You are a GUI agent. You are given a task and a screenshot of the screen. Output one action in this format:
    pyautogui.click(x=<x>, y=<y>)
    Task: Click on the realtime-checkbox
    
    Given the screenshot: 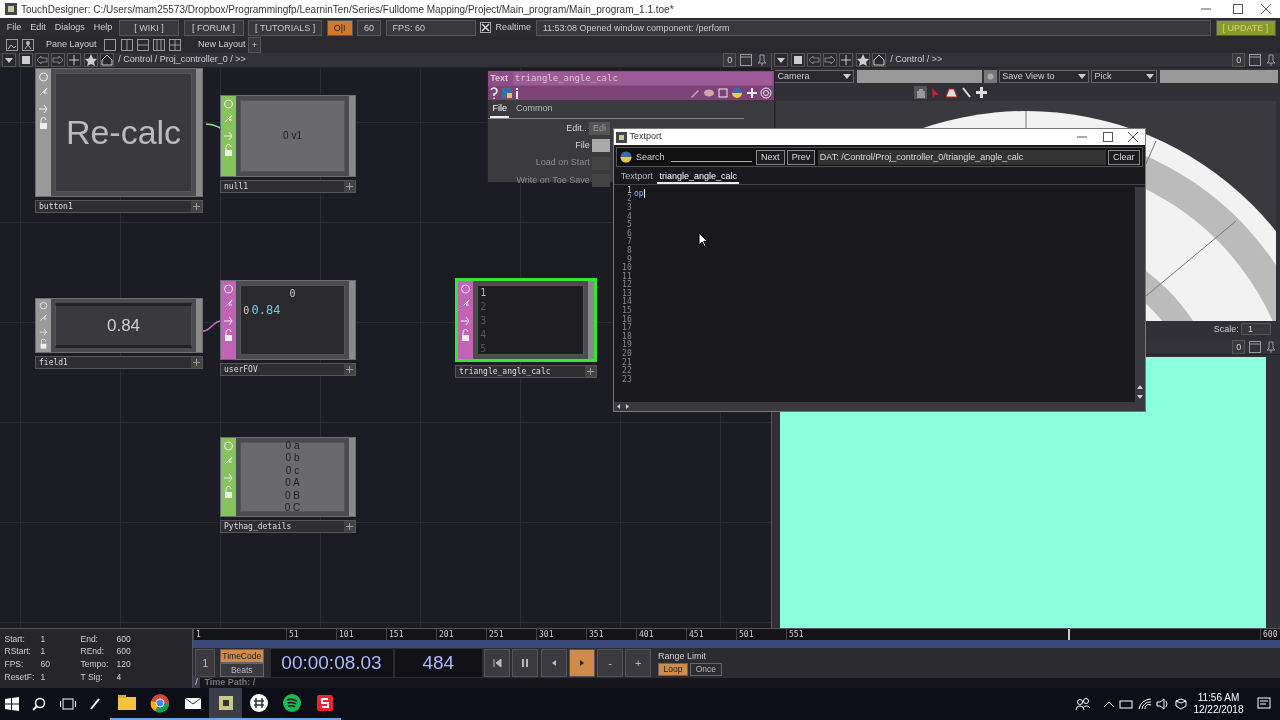 What is the action you would take?
    pyautogui.click(x=486, y=27)
    